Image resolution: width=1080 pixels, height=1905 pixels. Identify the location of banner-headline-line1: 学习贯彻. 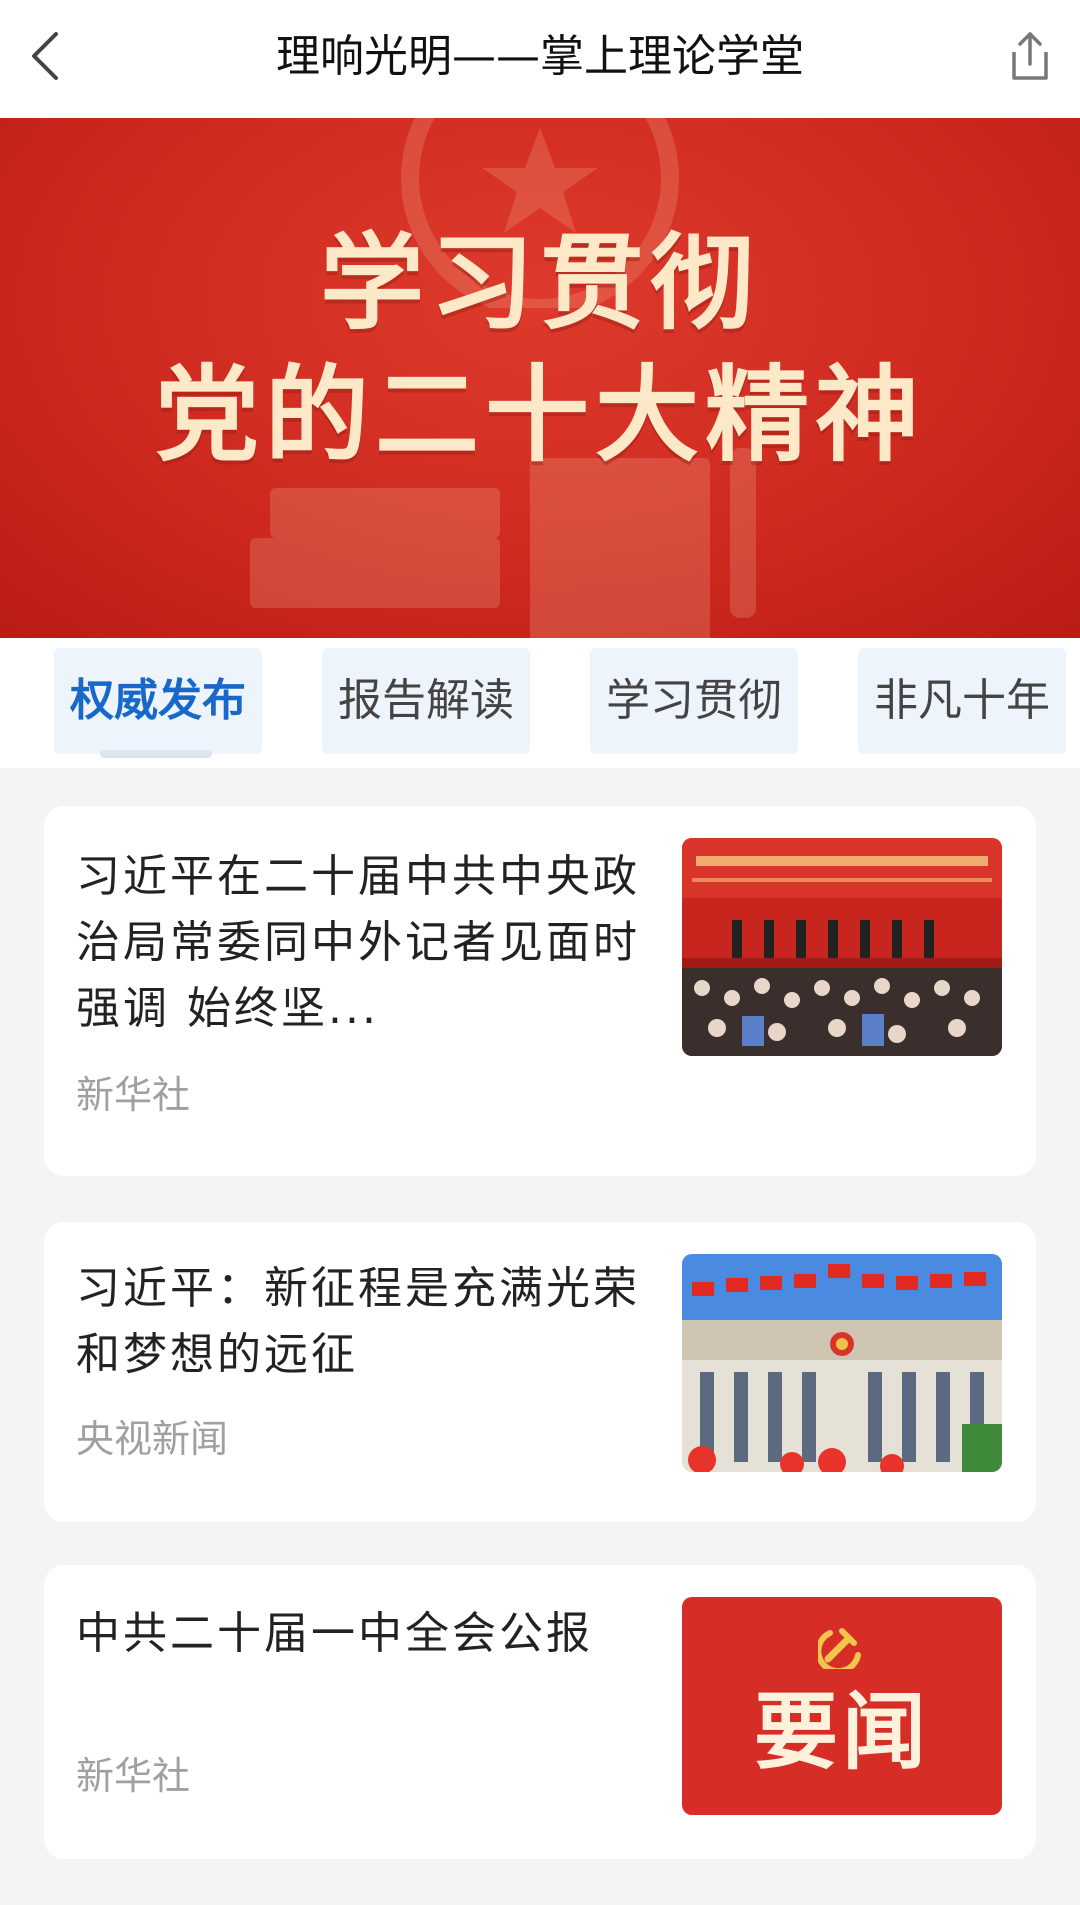
(539, 283).